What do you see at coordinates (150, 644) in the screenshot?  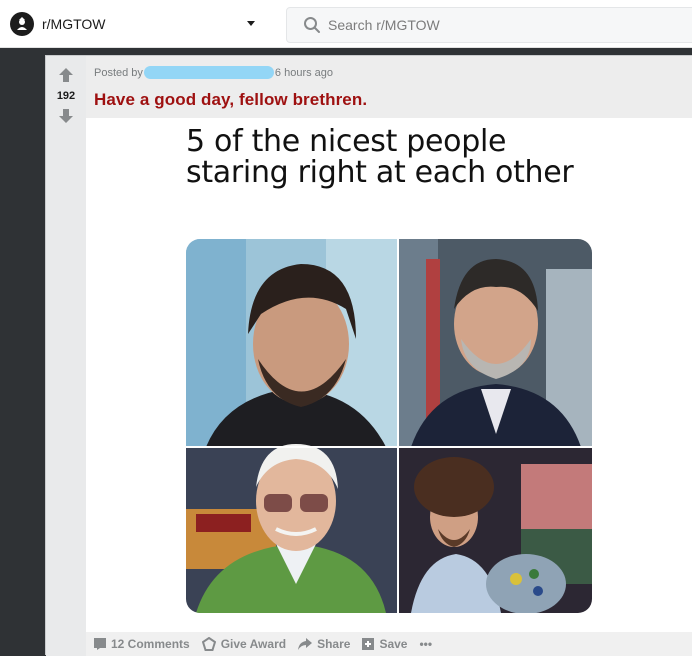 I see `comments-label: 12 Comments` at bounding box center [150, 644].